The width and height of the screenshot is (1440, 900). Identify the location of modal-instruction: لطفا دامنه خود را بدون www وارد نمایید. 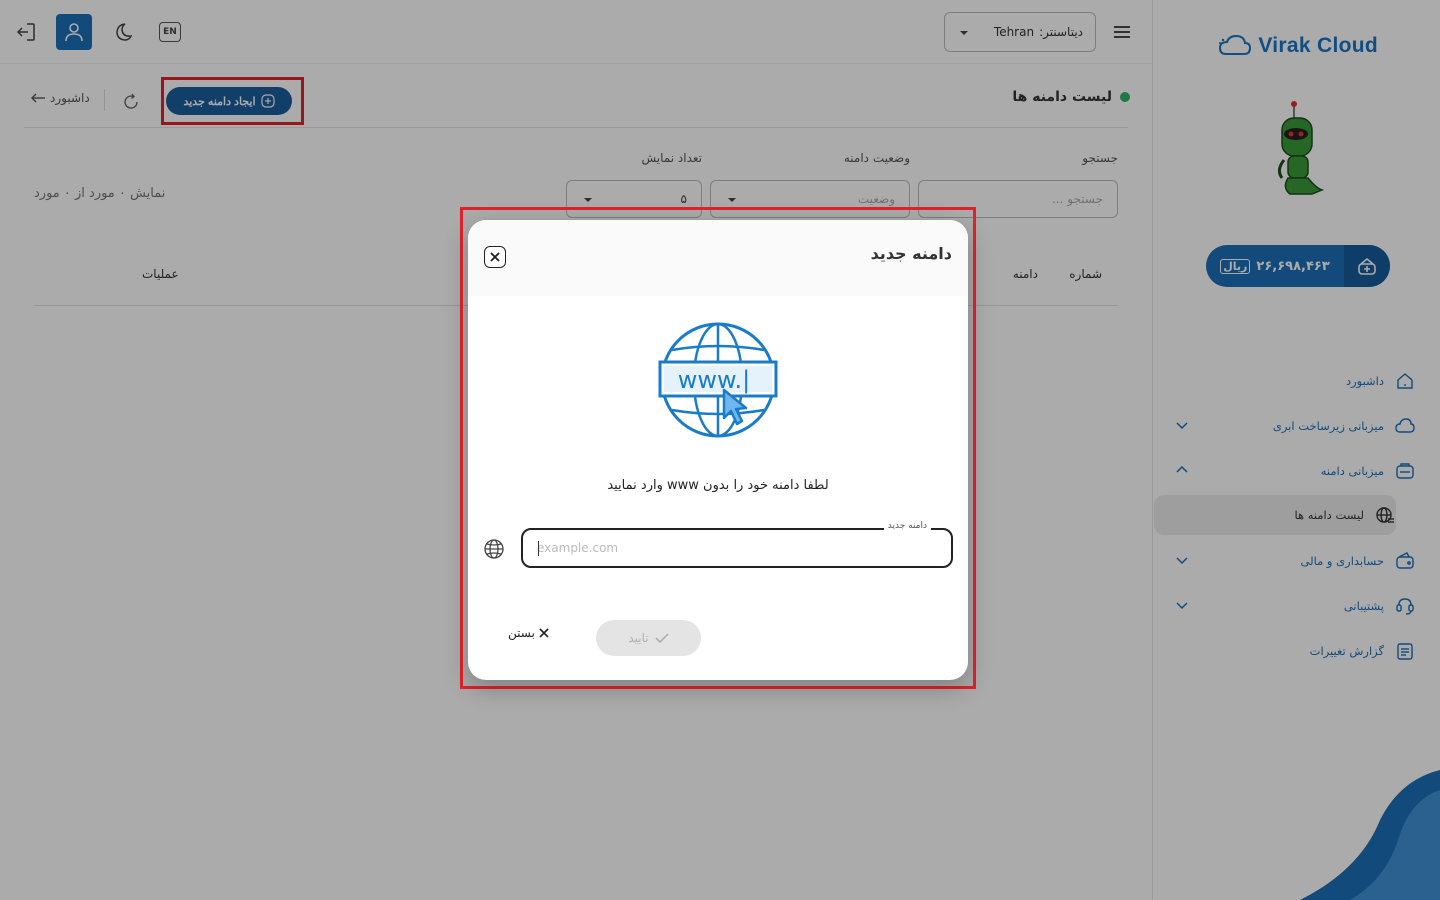
(718, 485).